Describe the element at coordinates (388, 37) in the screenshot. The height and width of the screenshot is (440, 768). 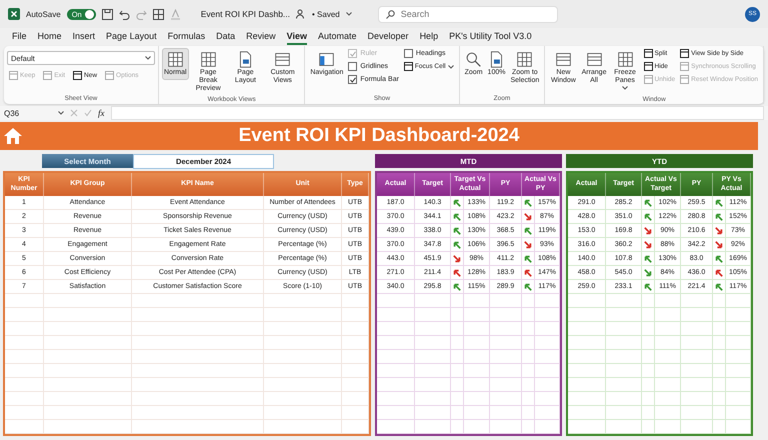
I see `menu-tab: Developer` at that location.